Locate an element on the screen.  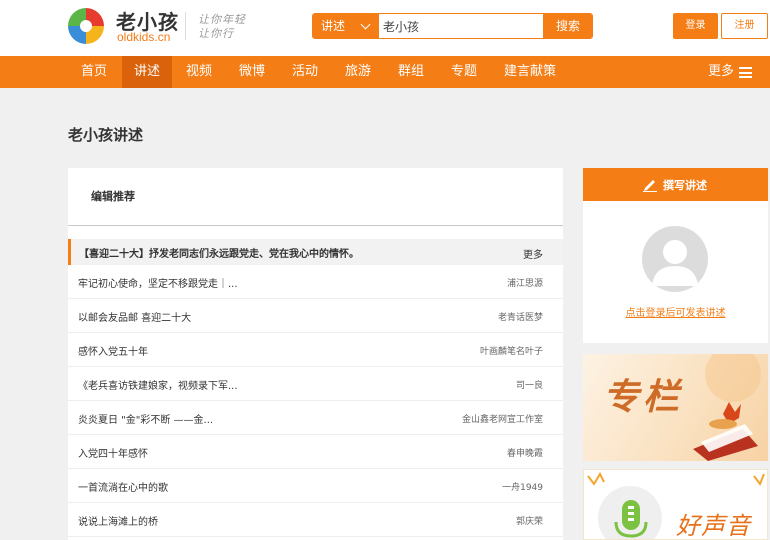
search-category-select: 讲述 is located at coordinates (346, 26).